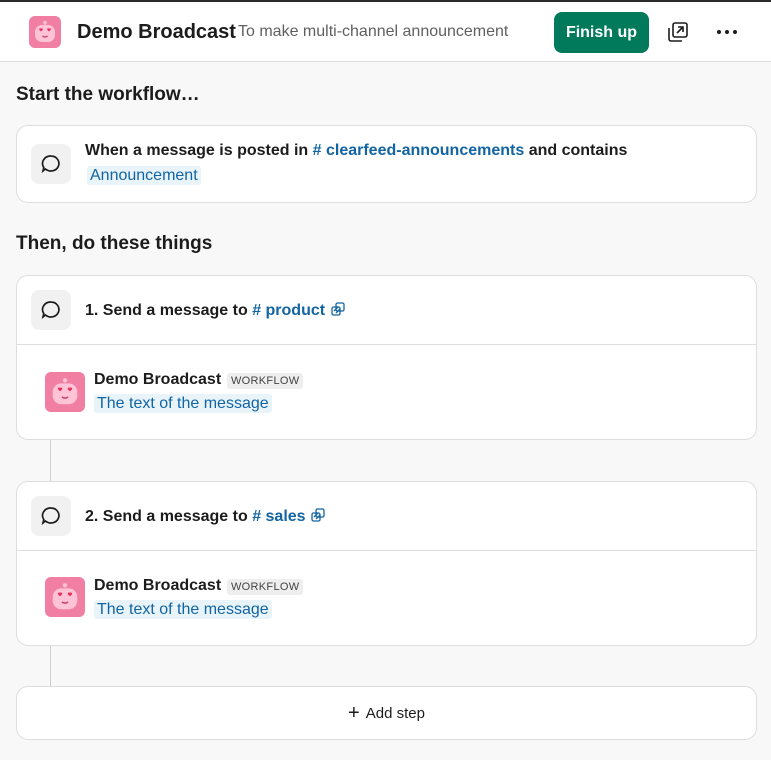  Describe the element at coordinates (144, 175) in the screenshot. I see `keyword-token: Announcement` at that location.